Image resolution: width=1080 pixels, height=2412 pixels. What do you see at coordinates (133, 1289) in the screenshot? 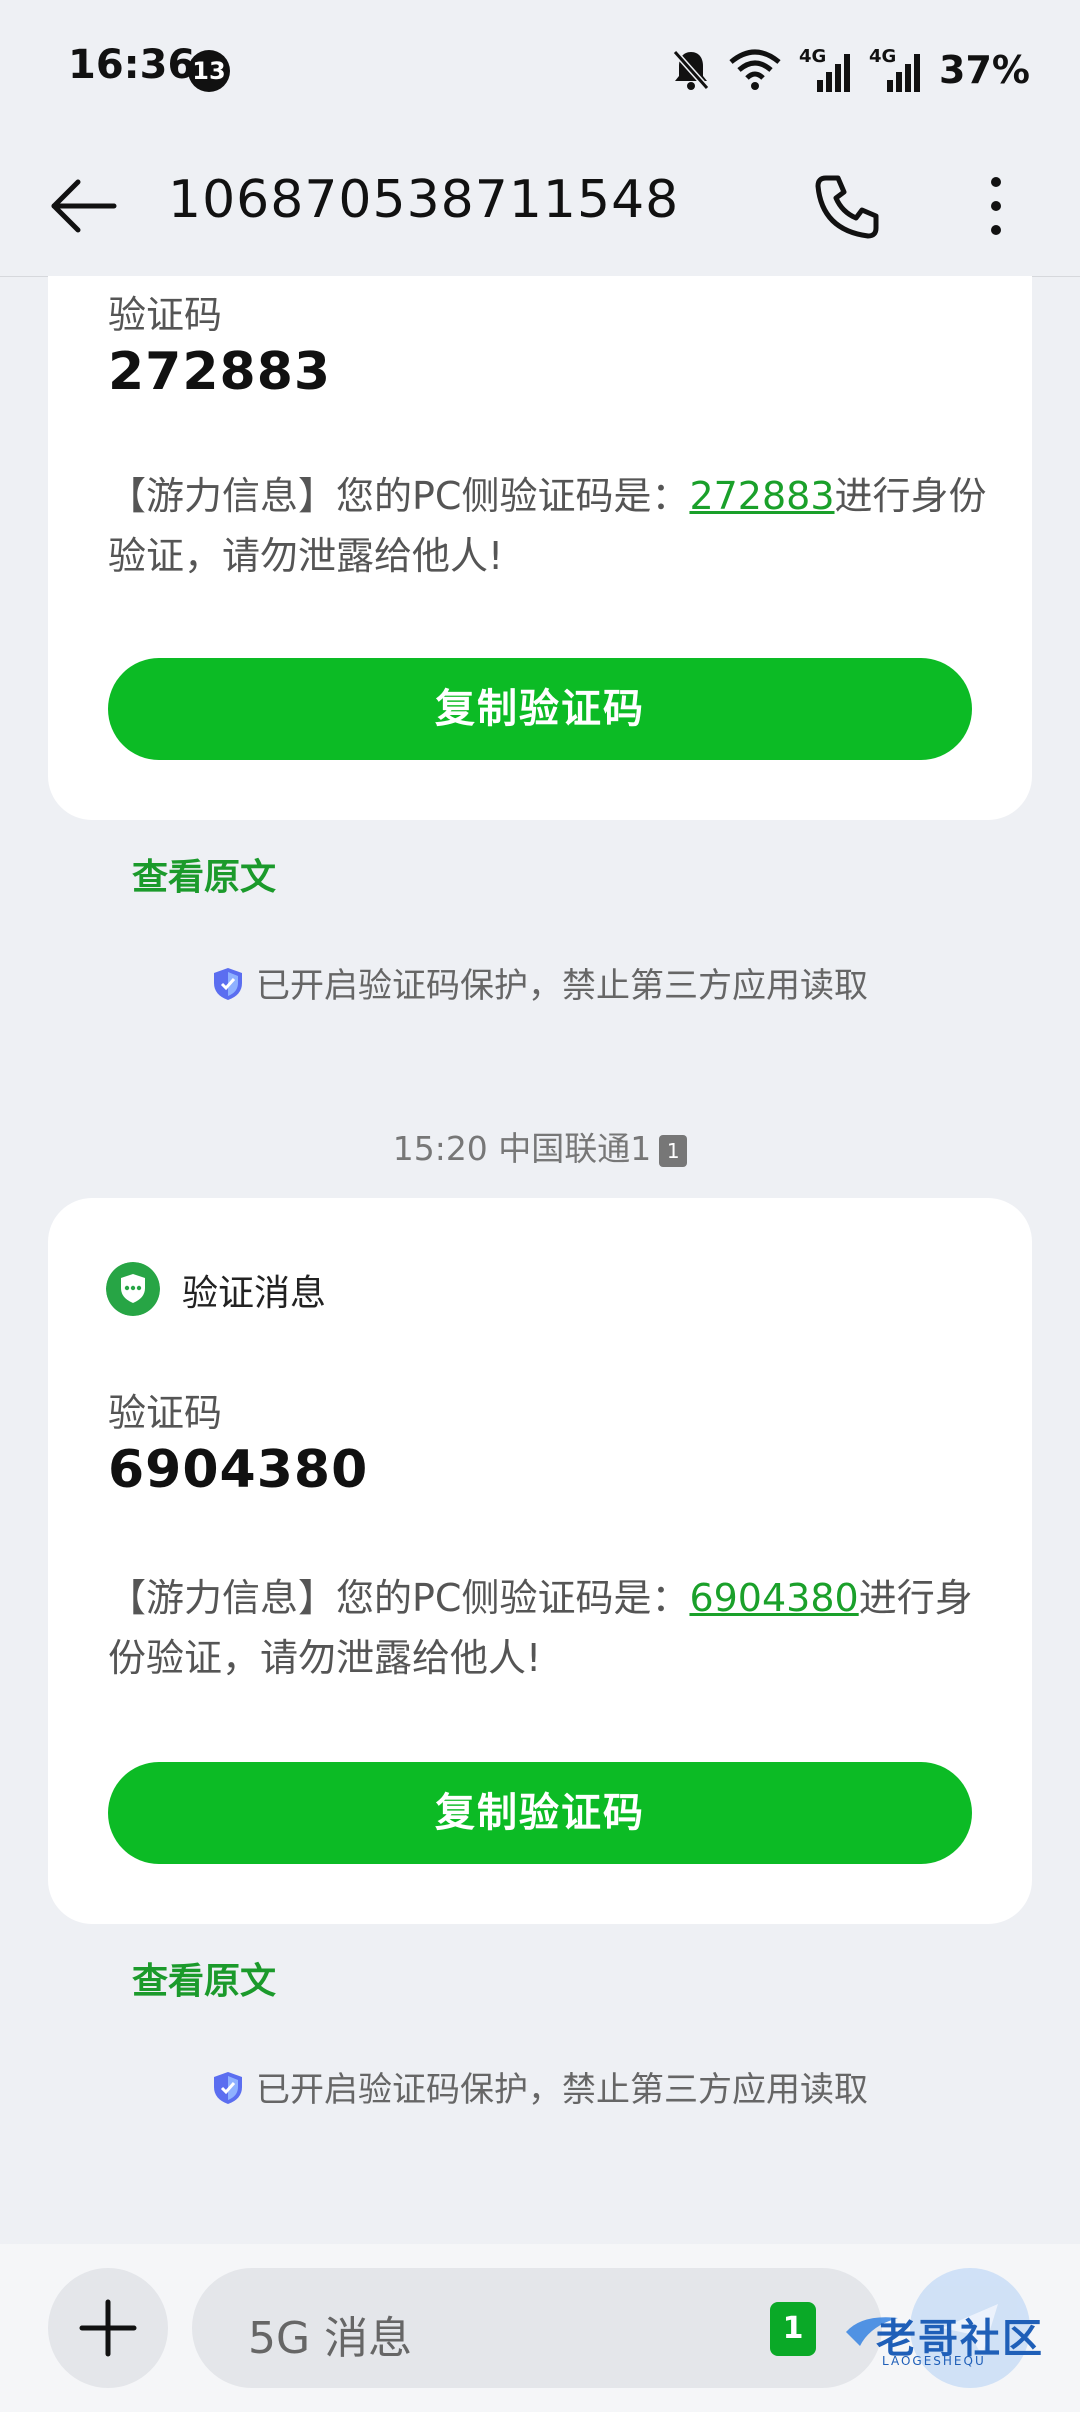
I see `chat-shield-icon` at bounding box center [133, 1289].